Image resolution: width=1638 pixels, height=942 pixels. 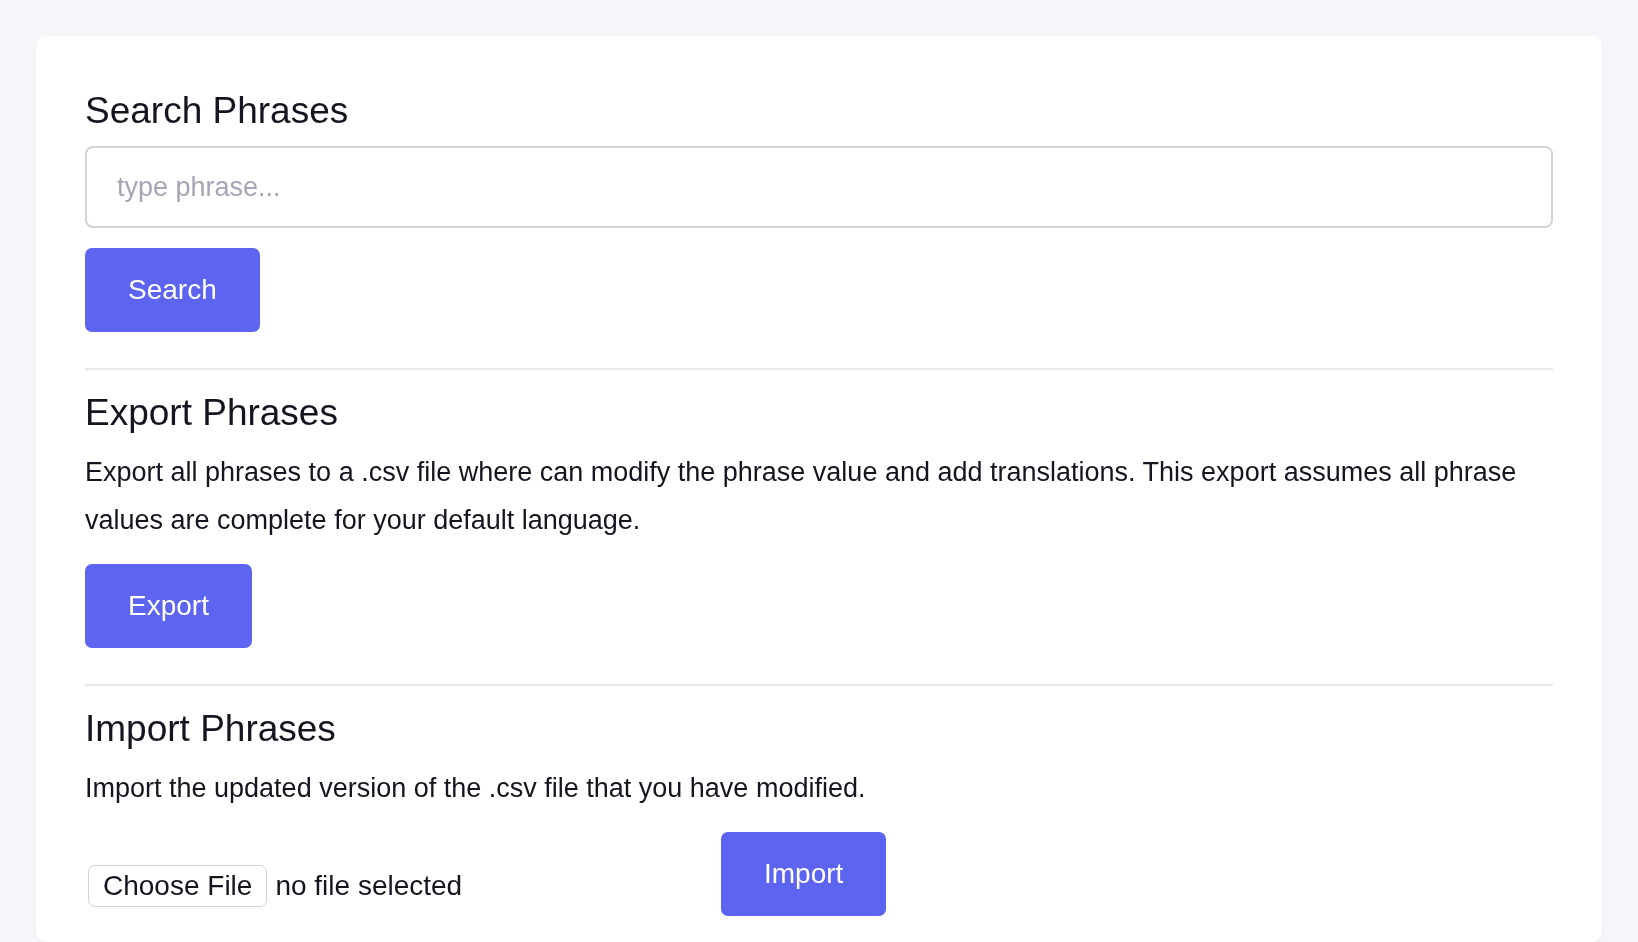 I want to click on section-heading: Import Phrases, so click(x=211, y=729).